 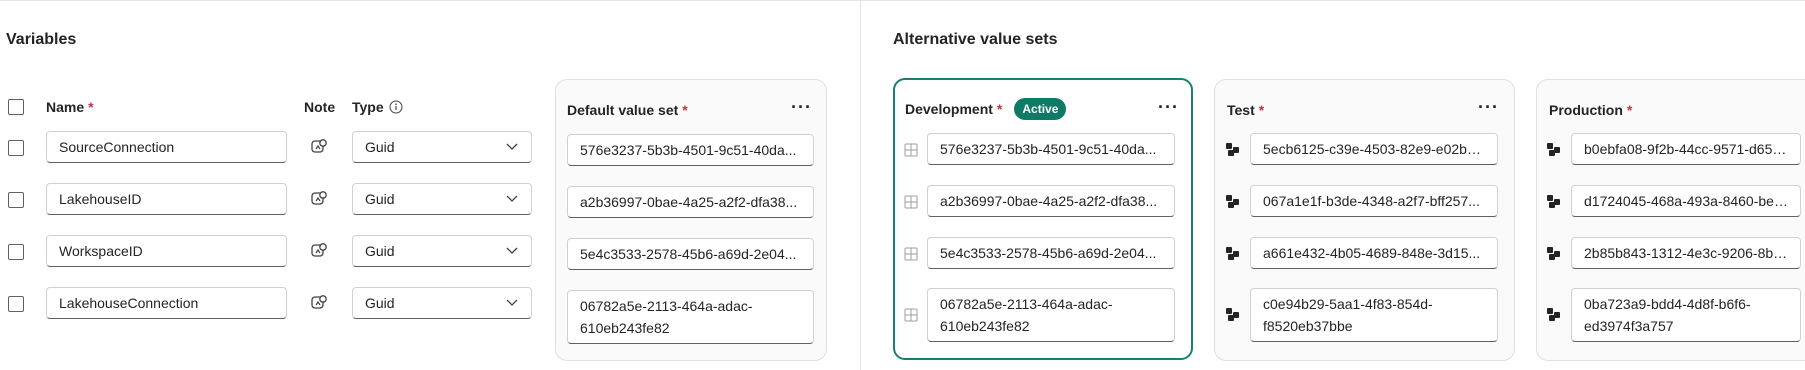 I want to click on top-border, so click(x=902, y=0).